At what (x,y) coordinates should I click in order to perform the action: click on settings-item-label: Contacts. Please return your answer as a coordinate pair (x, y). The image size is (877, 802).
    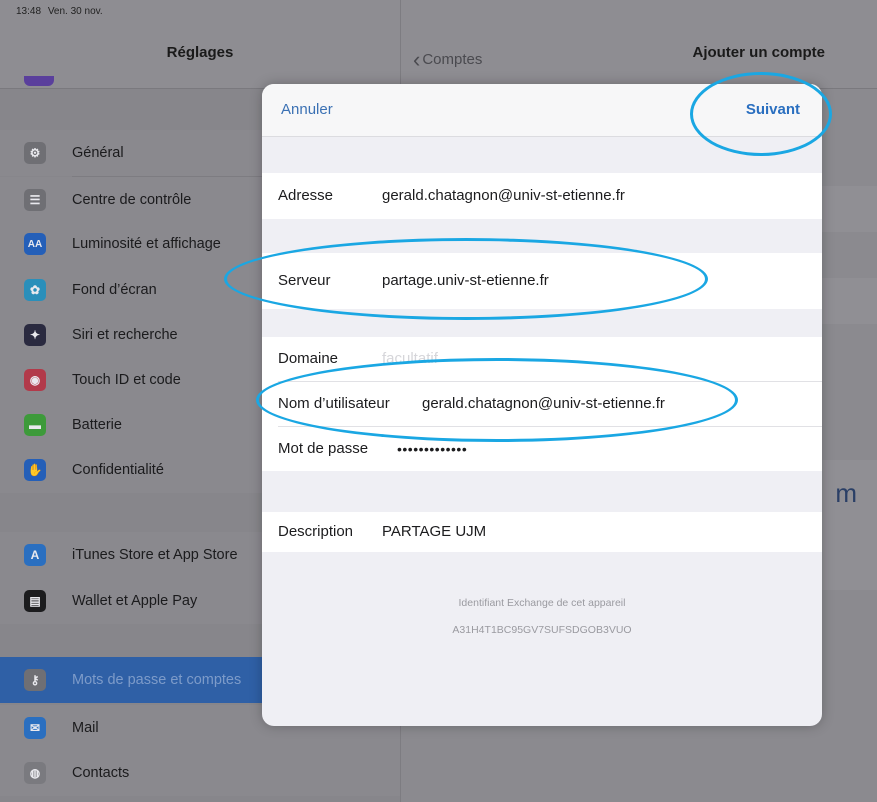
    Looking at the image, I should click on (101, 773).